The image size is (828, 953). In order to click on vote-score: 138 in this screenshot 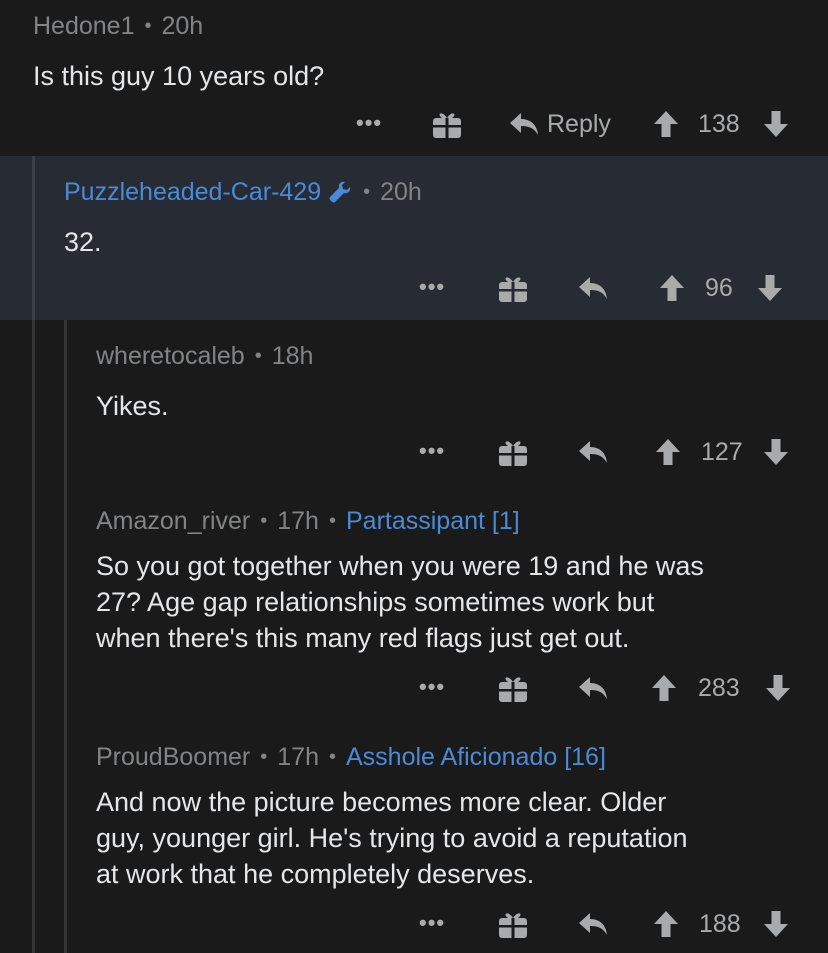, I will do `click(719, 123)`.